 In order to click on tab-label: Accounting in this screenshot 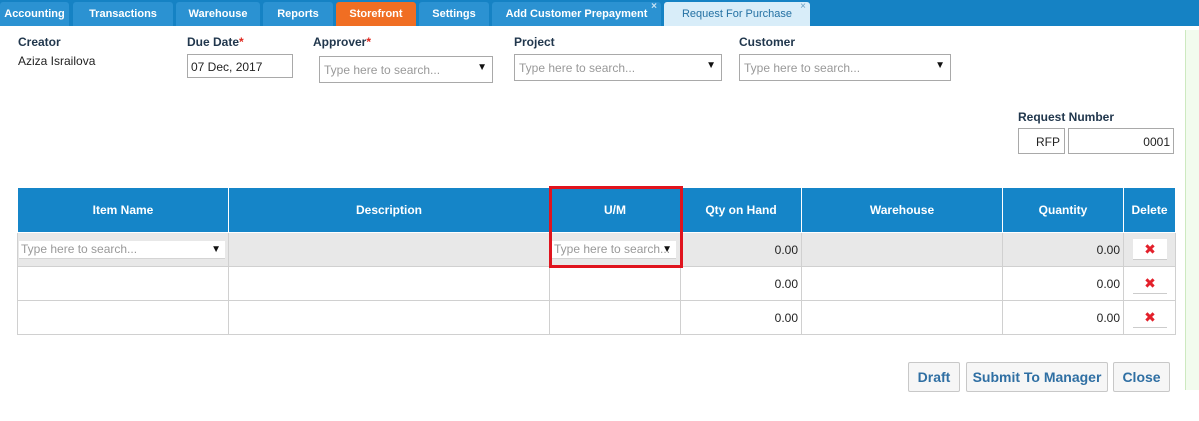, I will do `click(34, 14)`.